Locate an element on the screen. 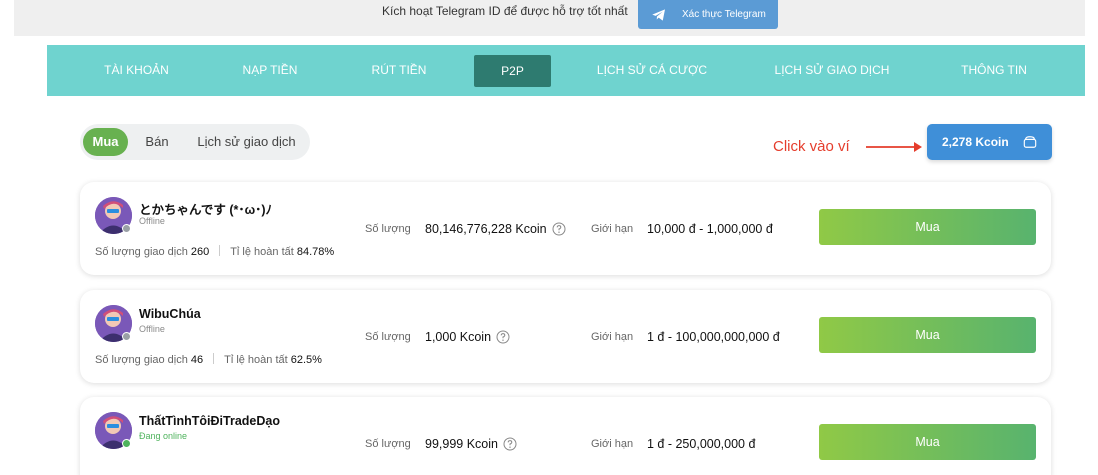  p2p-tabs: Mua Bán Lịch sử giao dịch is located at coordinates (195, 142).